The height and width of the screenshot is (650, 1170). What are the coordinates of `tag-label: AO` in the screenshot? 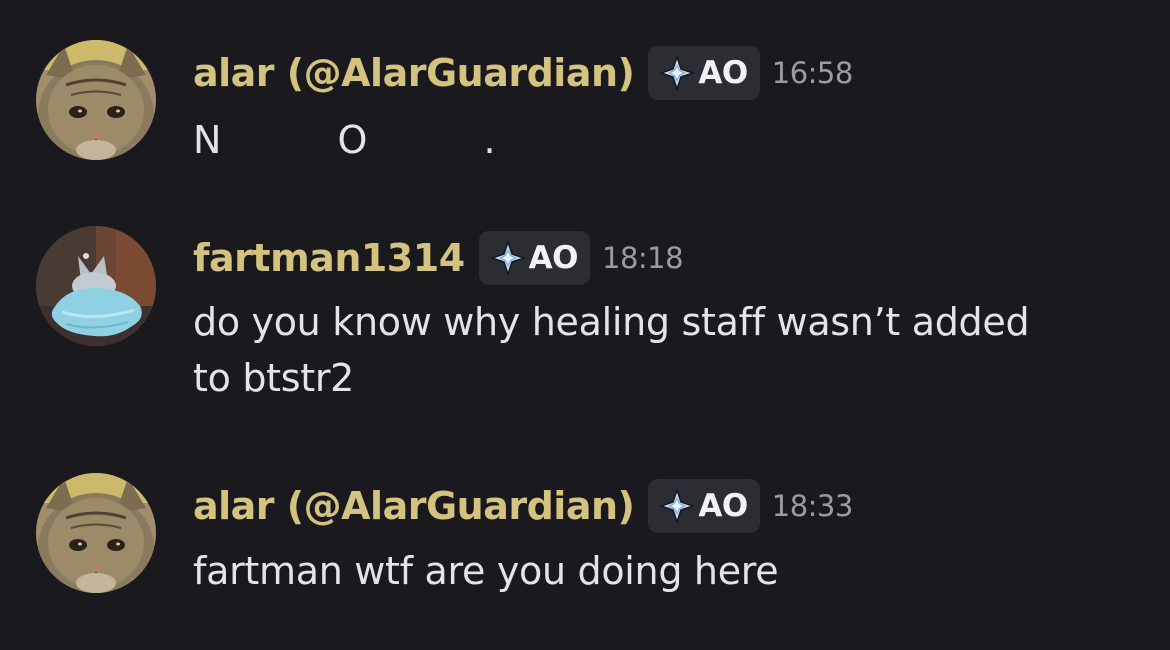 It's located at (723, 506).